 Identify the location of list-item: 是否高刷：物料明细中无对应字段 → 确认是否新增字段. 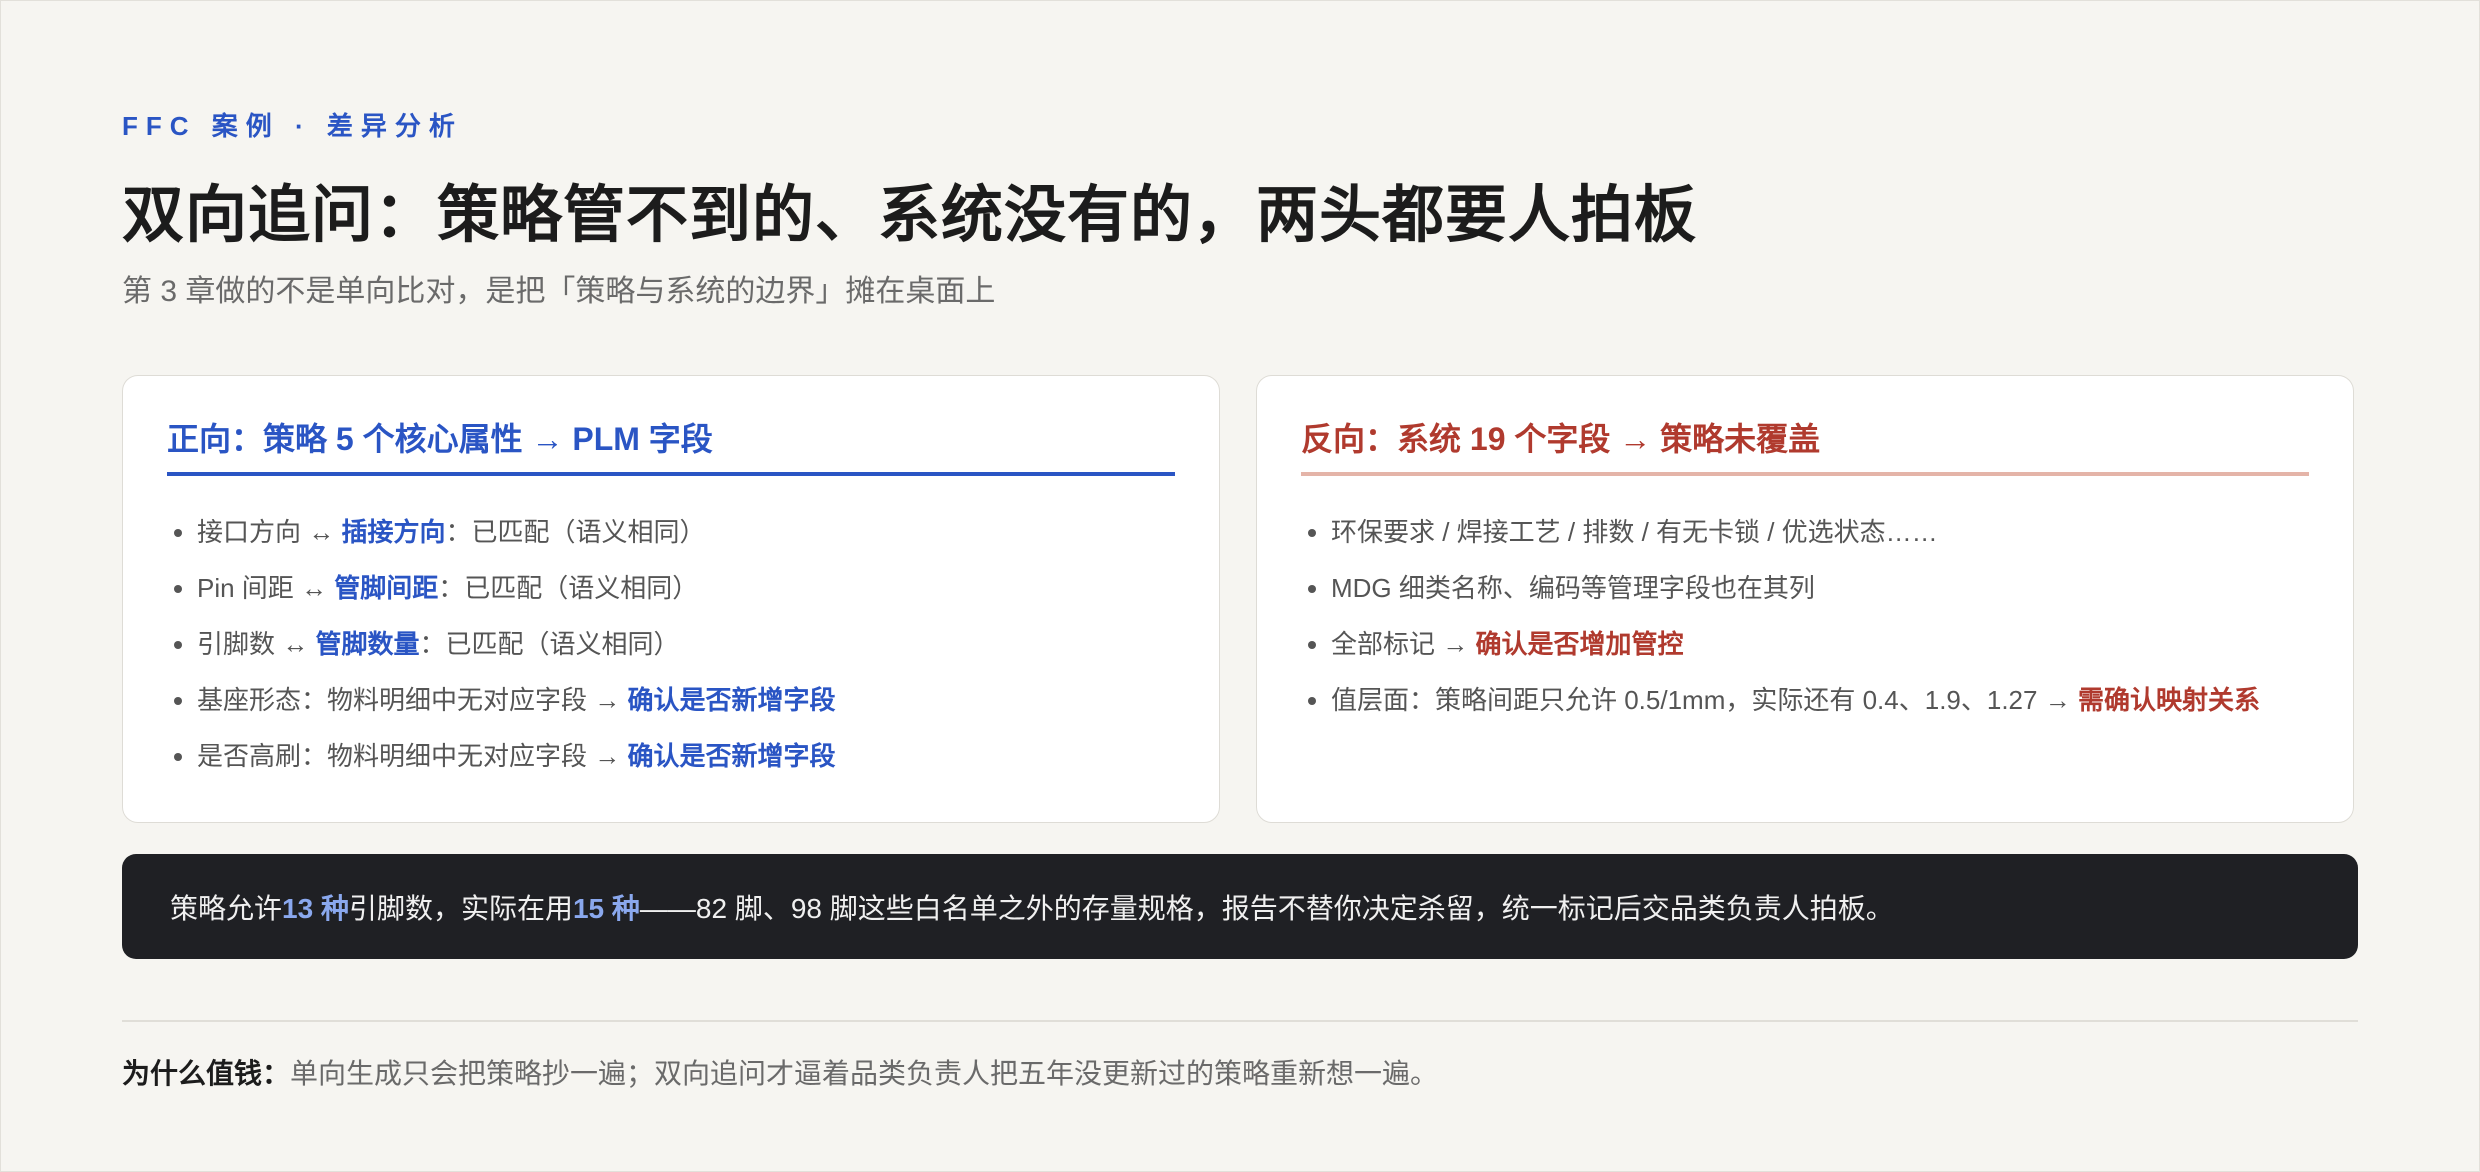
(693, 756).